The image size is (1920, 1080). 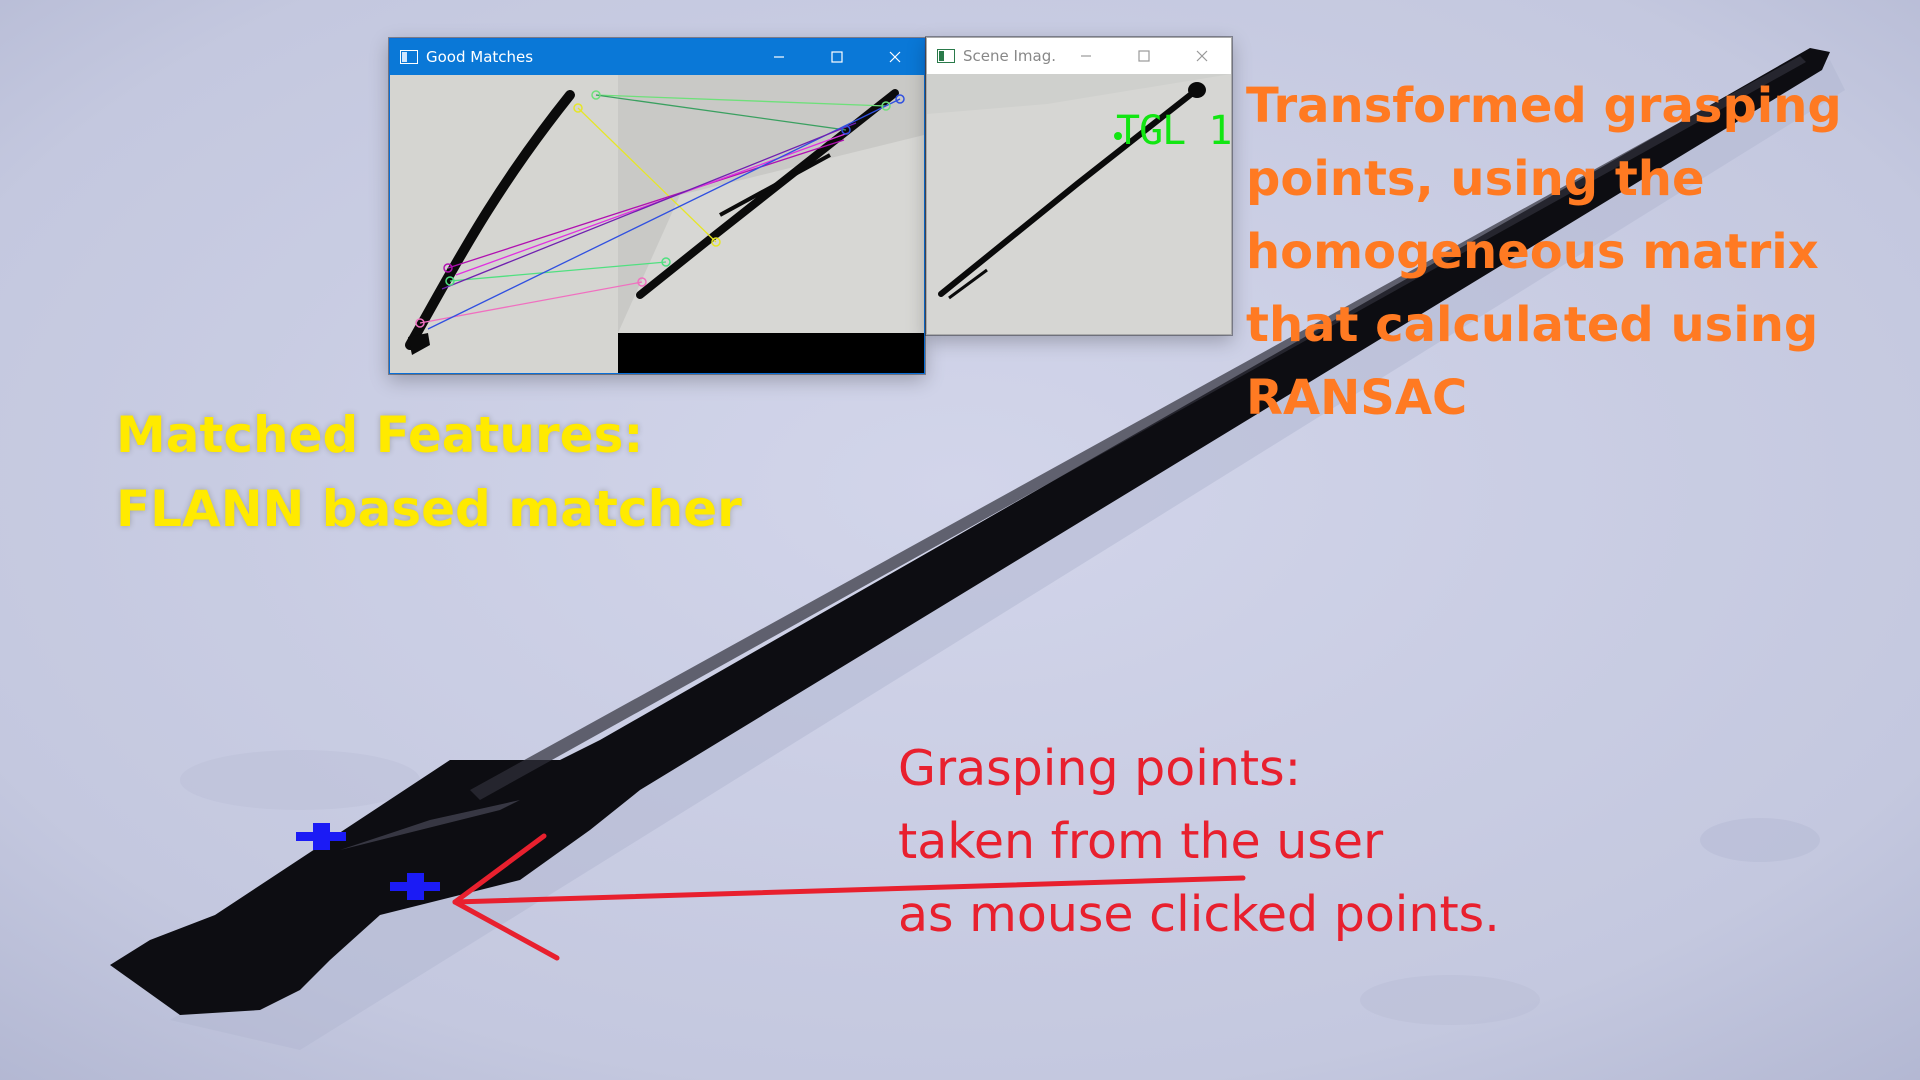 What do you see at coordinates (1174, 131) in the screenshot?
I see `object-label-tag: TGL 1` at bounding box center [1174, 131].